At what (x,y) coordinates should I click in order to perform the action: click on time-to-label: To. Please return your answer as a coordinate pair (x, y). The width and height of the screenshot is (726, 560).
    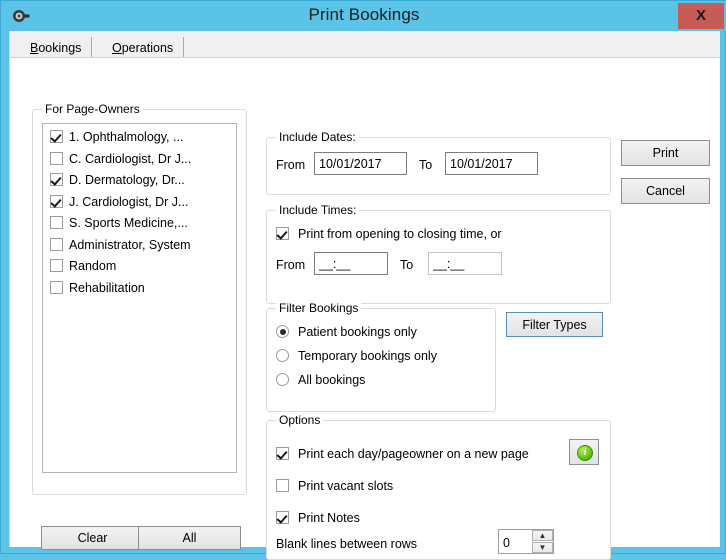
    Looking at the image, I should click on (407, 265).